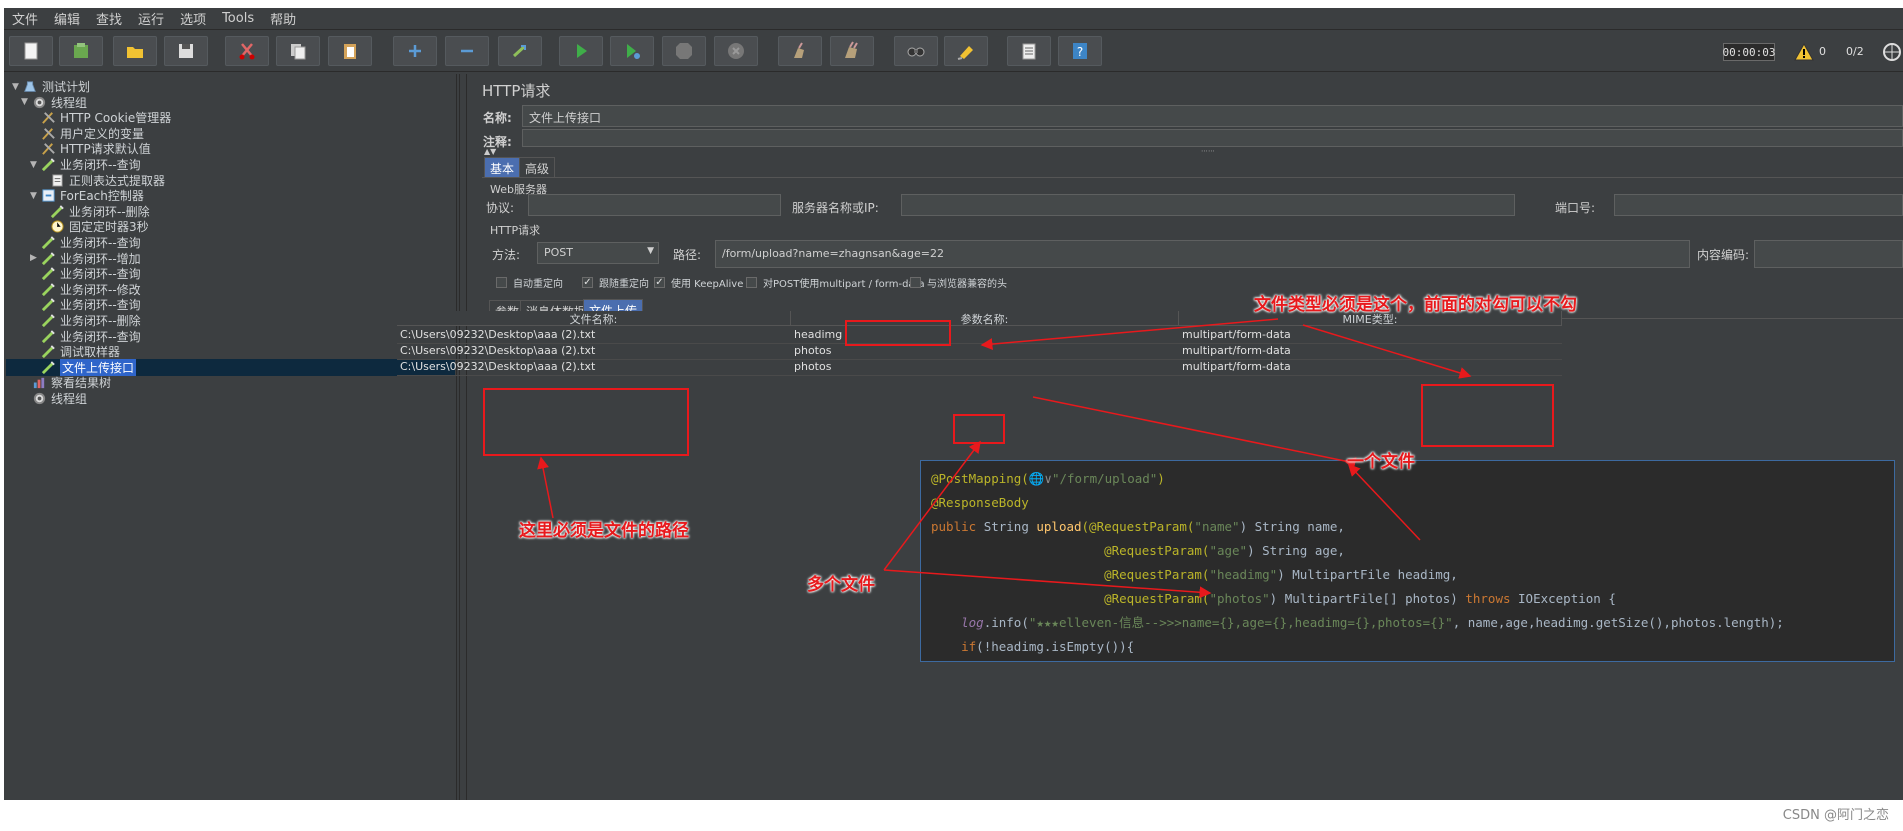 The height and width of the screenshot is (831, 1903). Describe the element at coordinates (151, 18) in the screenshot. I see `menu-run: 运行` at that location.